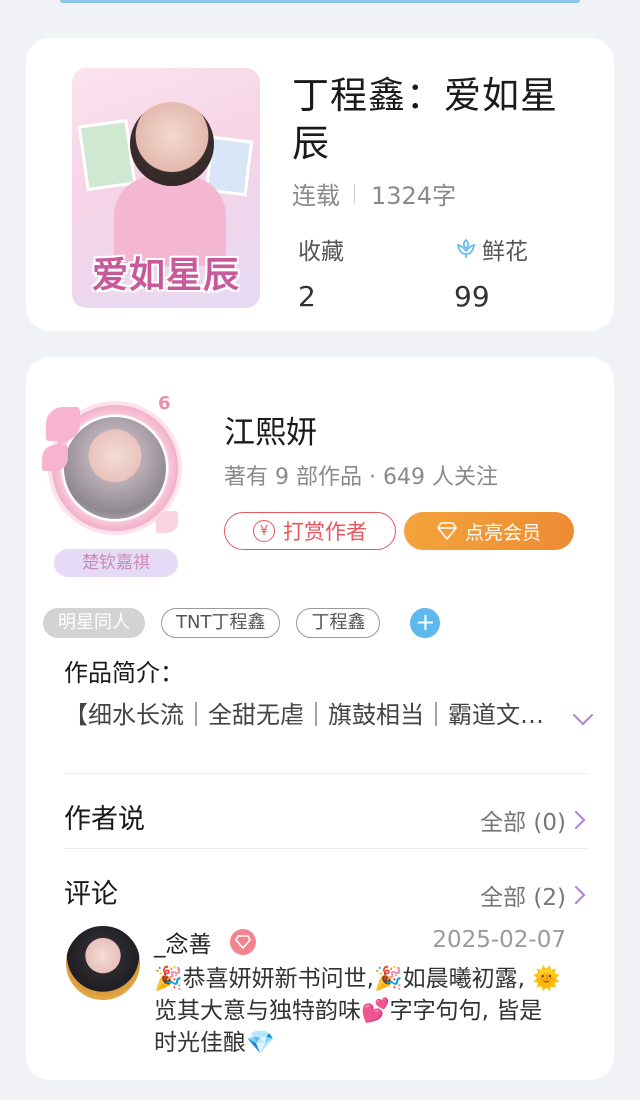  What do you see at coordinates (523, 898) in the screenshot?
I see `comments-all-label: 全部 (2)` at bounding box center [523, 898].